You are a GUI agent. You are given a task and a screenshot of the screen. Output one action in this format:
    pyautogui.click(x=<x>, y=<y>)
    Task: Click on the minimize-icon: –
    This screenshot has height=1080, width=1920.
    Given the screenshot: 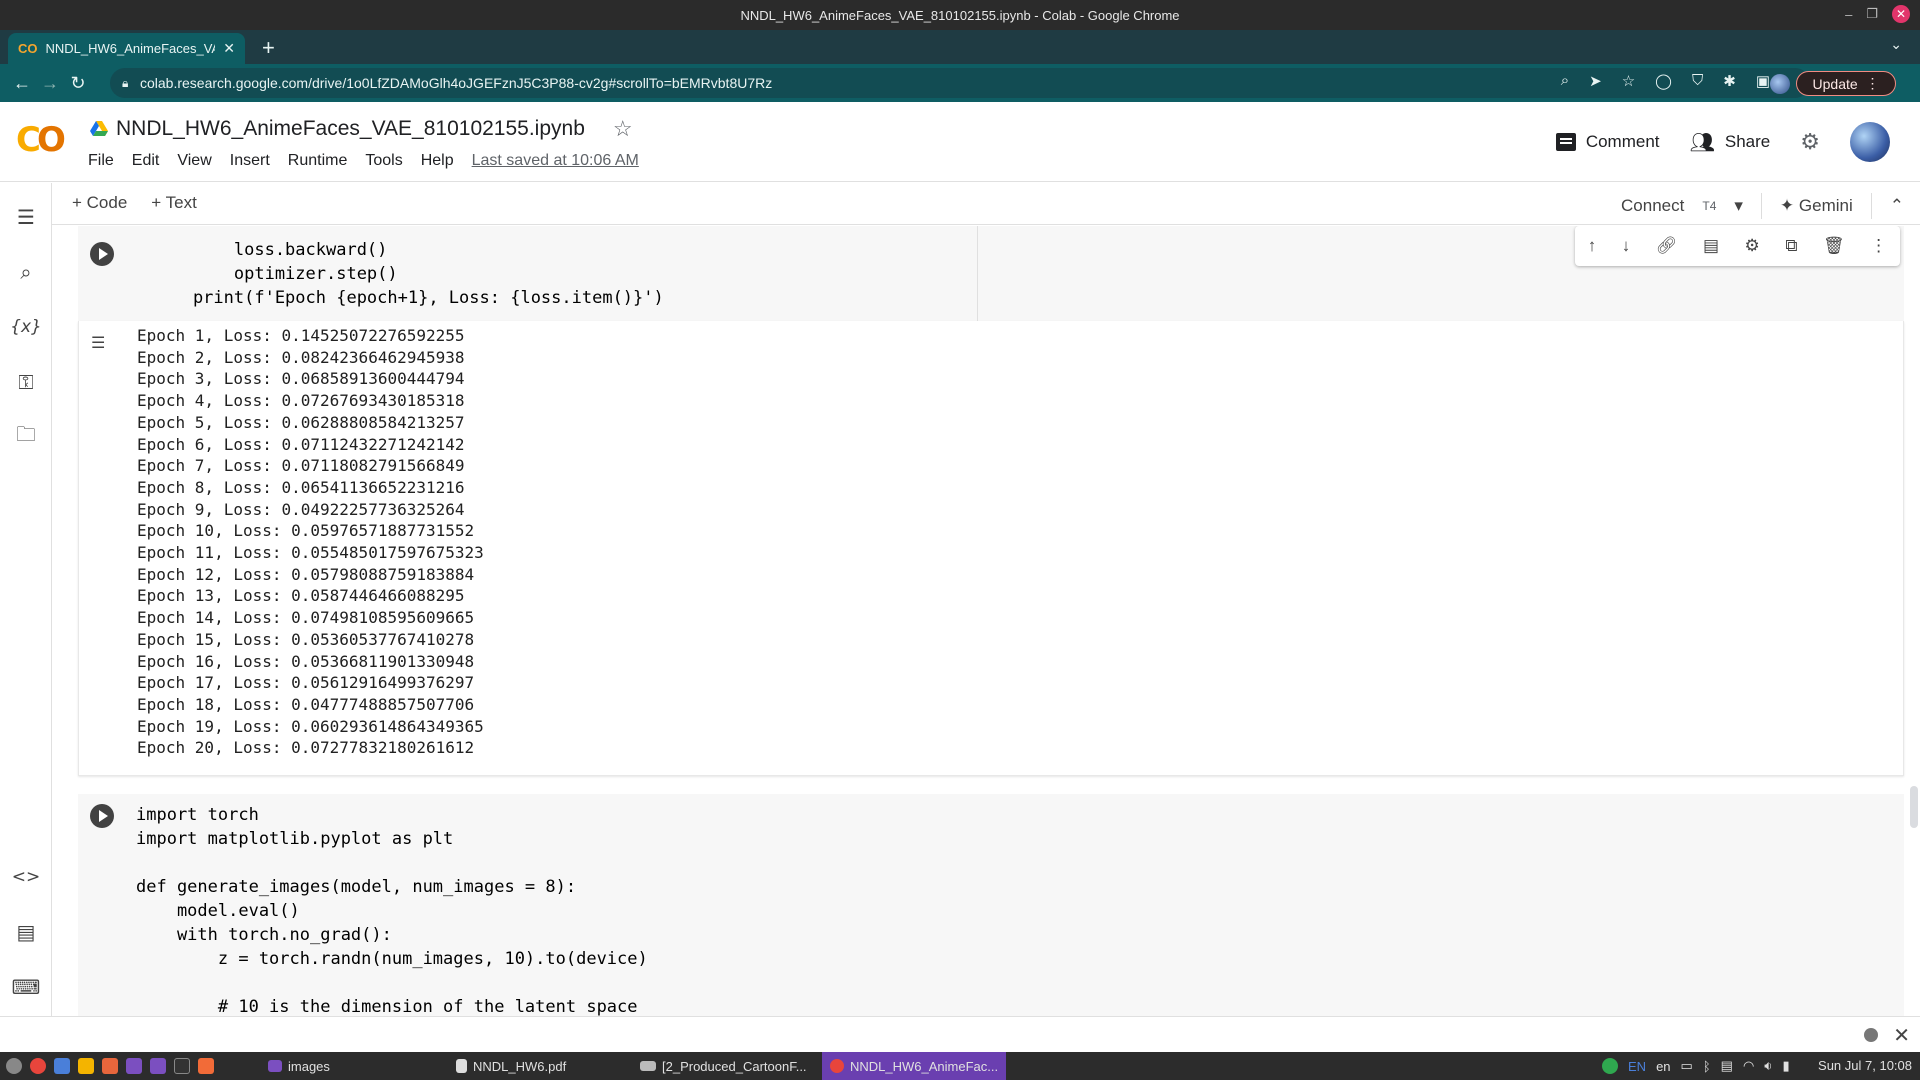 What is the action you would take?
    pyautogui.click(x=1848, y=14)
    